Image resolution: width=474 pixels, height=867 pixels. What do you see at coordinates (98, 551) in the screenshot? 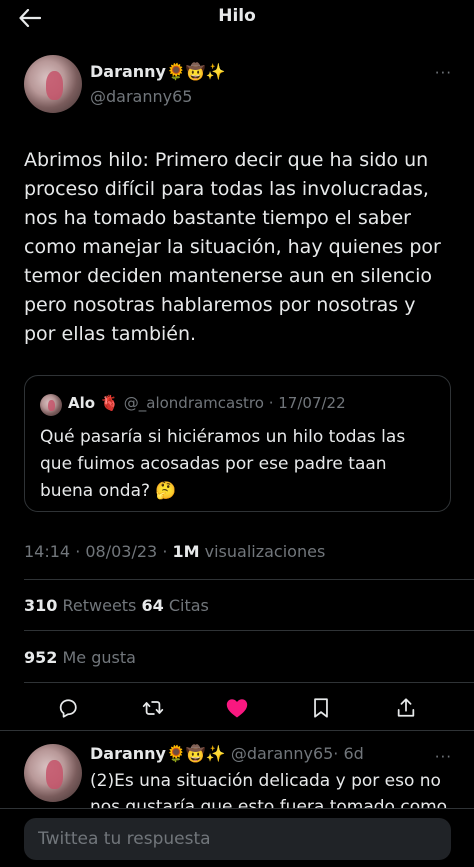
I see `tweet-timestamp: 14:14 · 08/03/23 ·` at bounding box center [98, 551].